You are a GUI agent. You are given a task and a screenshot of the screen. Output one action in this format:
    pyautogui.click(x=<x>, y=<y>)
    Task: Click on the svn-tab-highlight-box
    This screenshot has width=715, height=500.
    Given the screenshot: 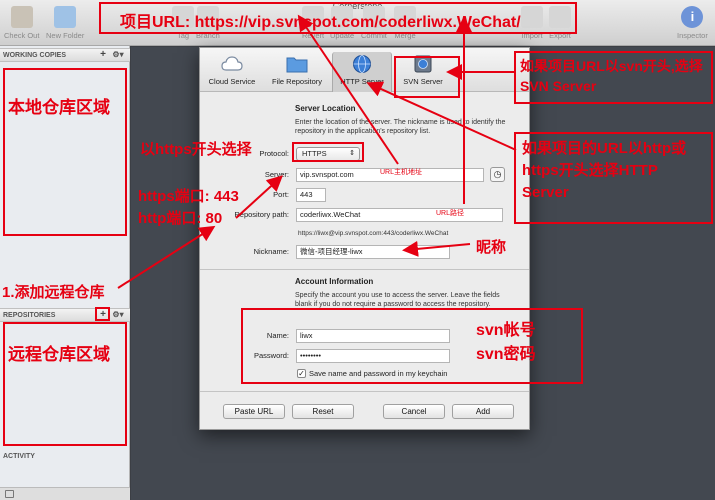 What is the action you would take?
    pyautogui.click(x=427, y=77)
    